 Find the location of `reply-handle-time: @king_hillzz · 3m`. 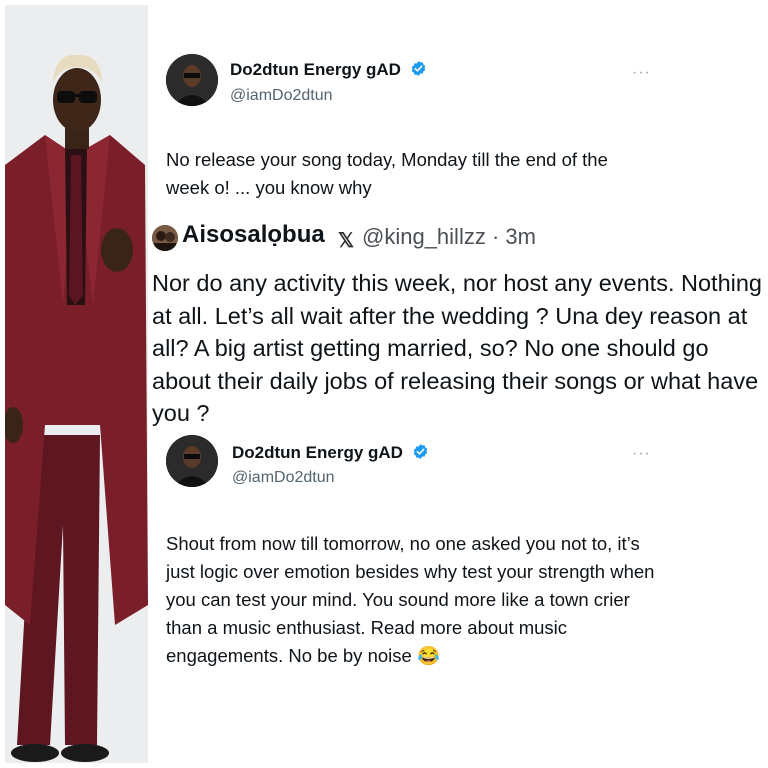

reply-handle-time: @king_hillzz · 3m is located at coordinates (449, 237).